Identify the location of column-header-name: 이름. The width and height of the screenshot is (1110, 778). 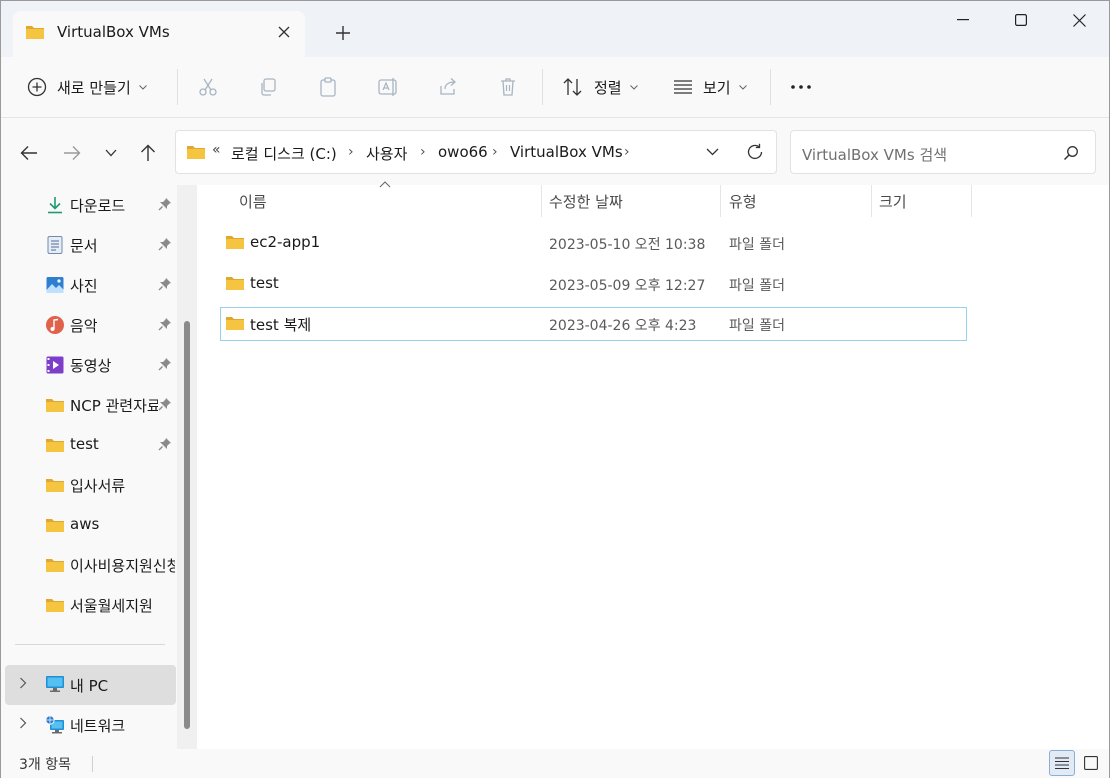
(369, 201).